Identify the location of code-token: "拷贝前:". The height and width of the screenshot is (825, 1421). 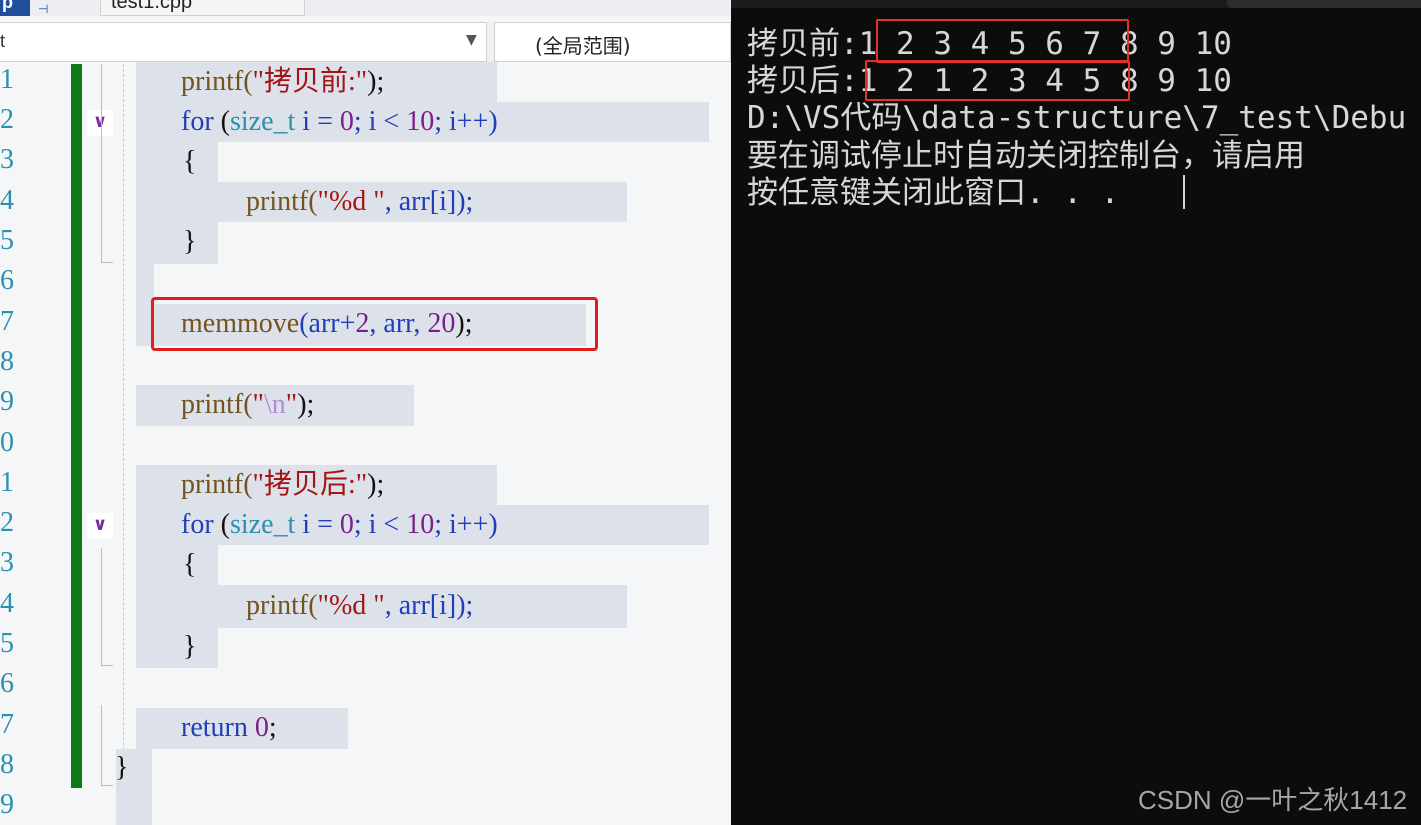
(310, 81).